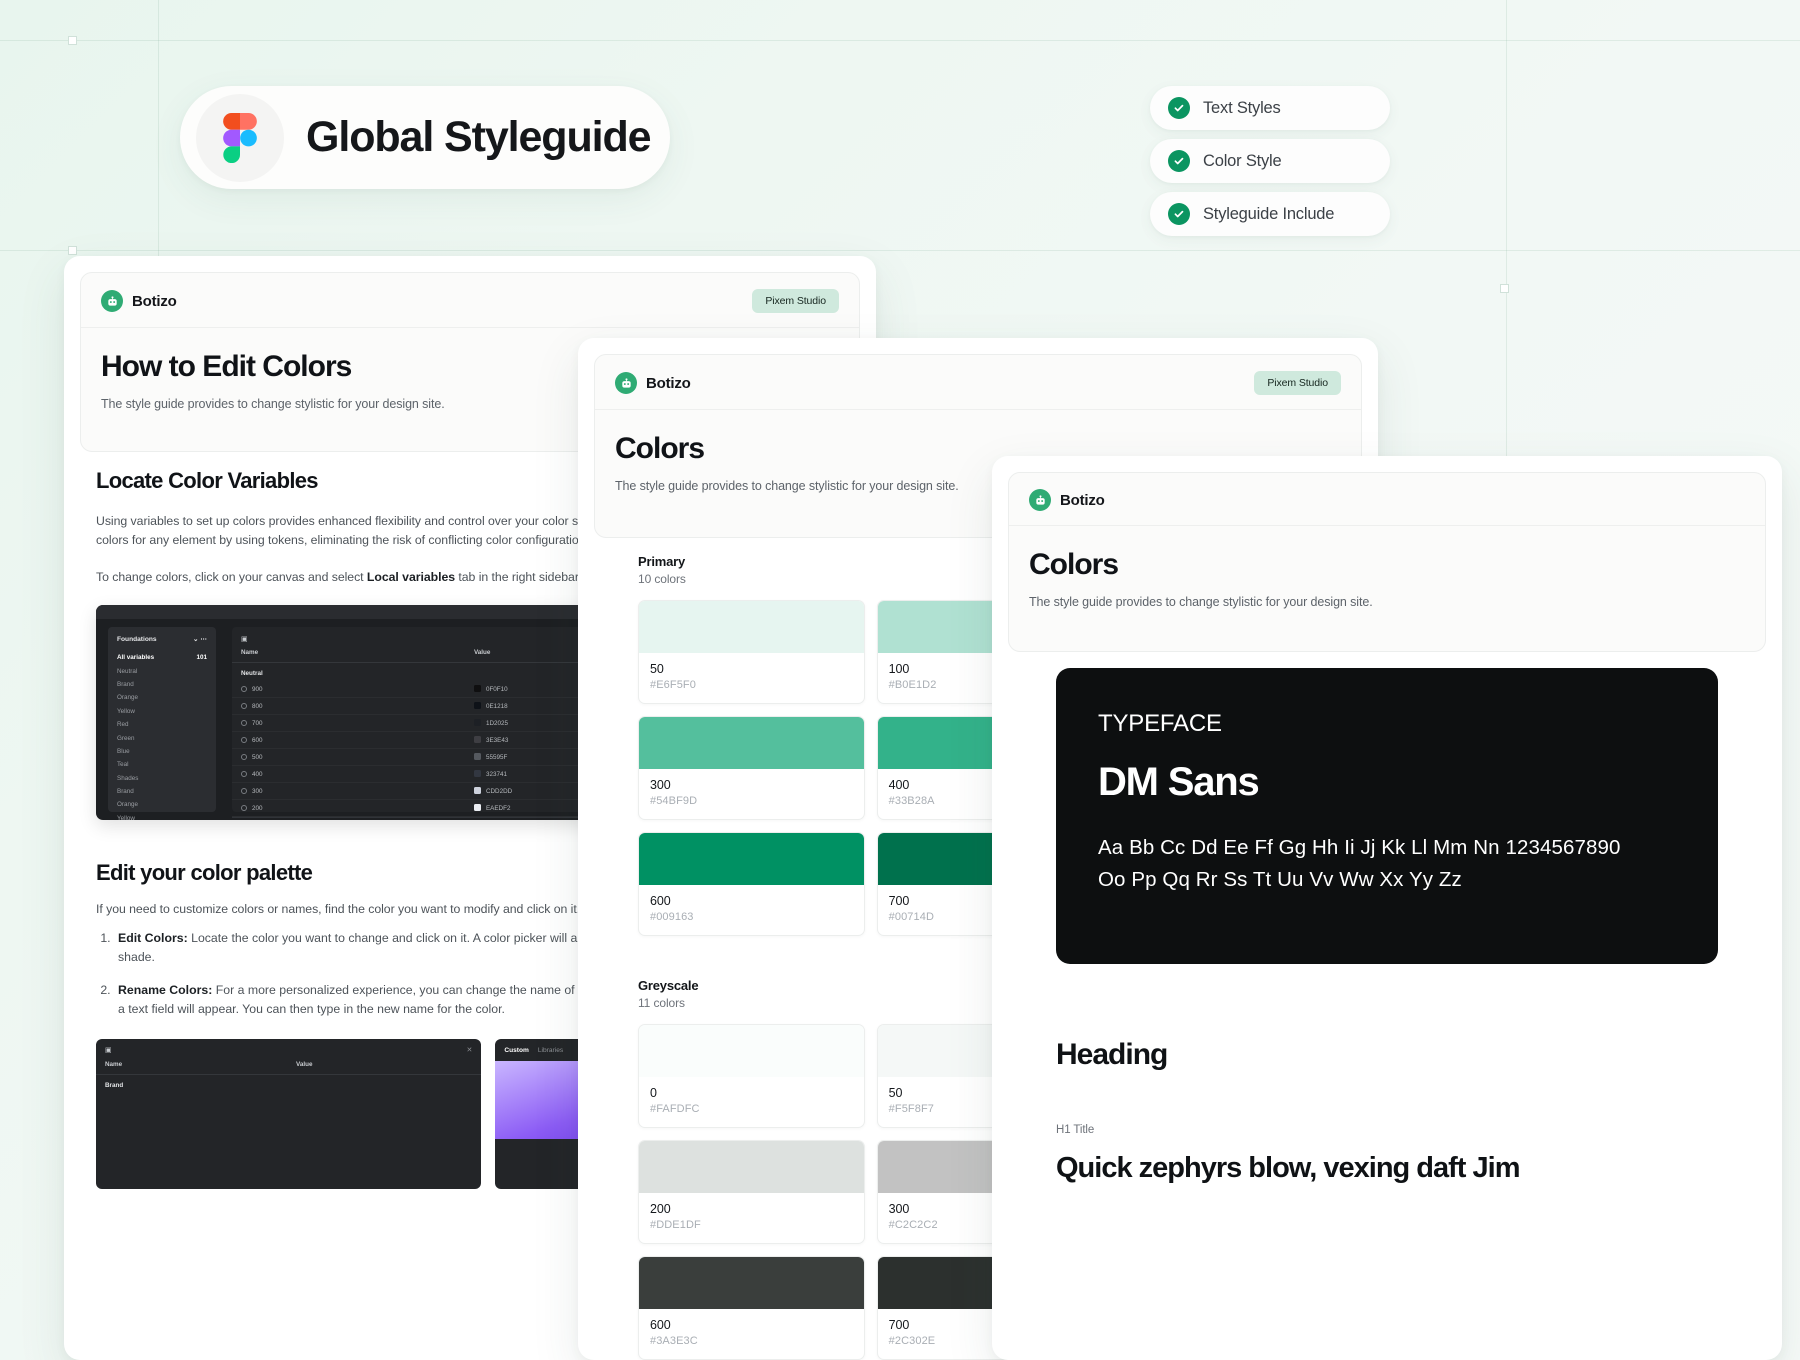 This screenshot has width=1800, height=1360. Describe the element at coordinates (108, 1050) in the screenshot. I see `panel-toggle-icon: ▣` at that location.